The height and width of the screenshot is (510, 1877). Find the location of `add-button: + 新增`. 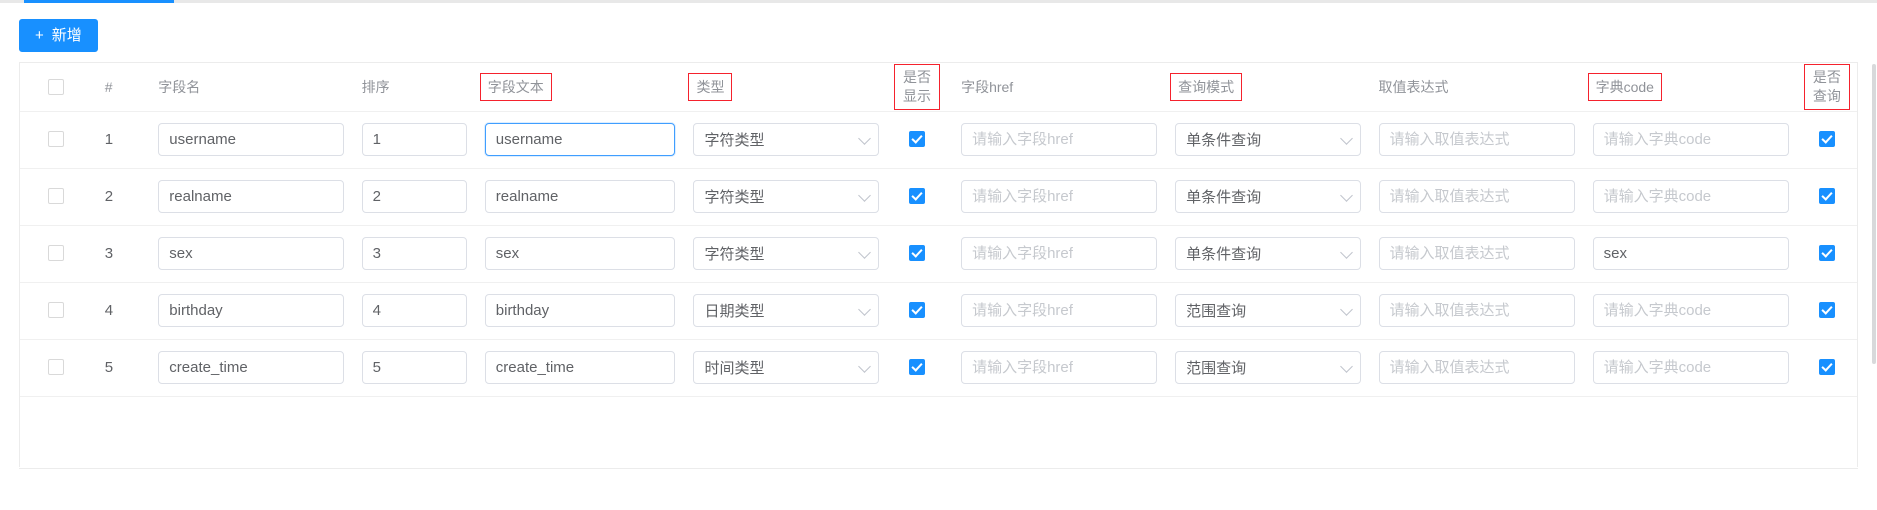

add-button: + 新增 is located at coordinates (58, 35).